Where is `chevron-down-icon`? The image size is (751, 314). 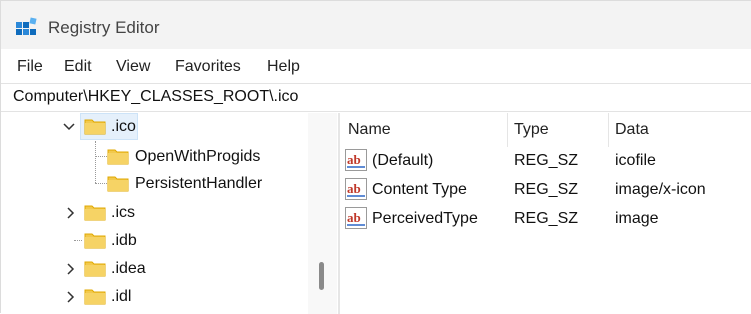 chevron-down-icon is located at coordinates (69, 127).